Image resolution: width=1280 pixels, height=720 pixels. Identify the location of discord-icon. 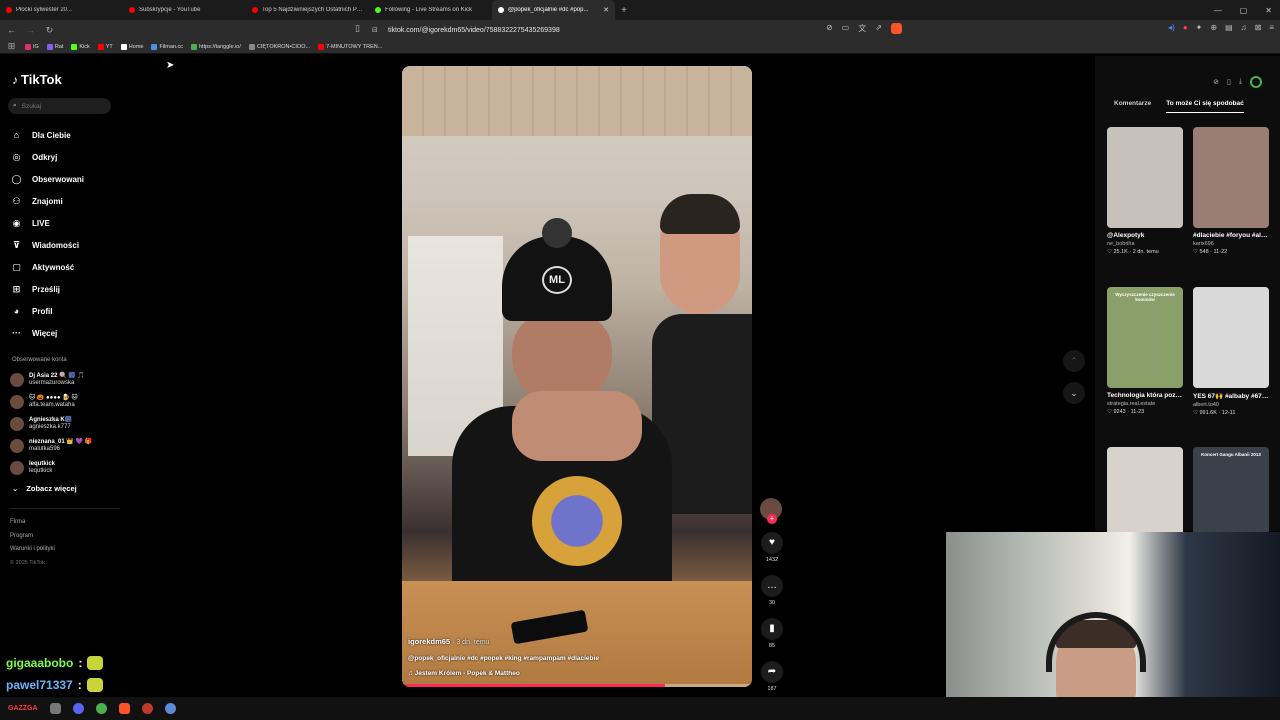
(78, 708).